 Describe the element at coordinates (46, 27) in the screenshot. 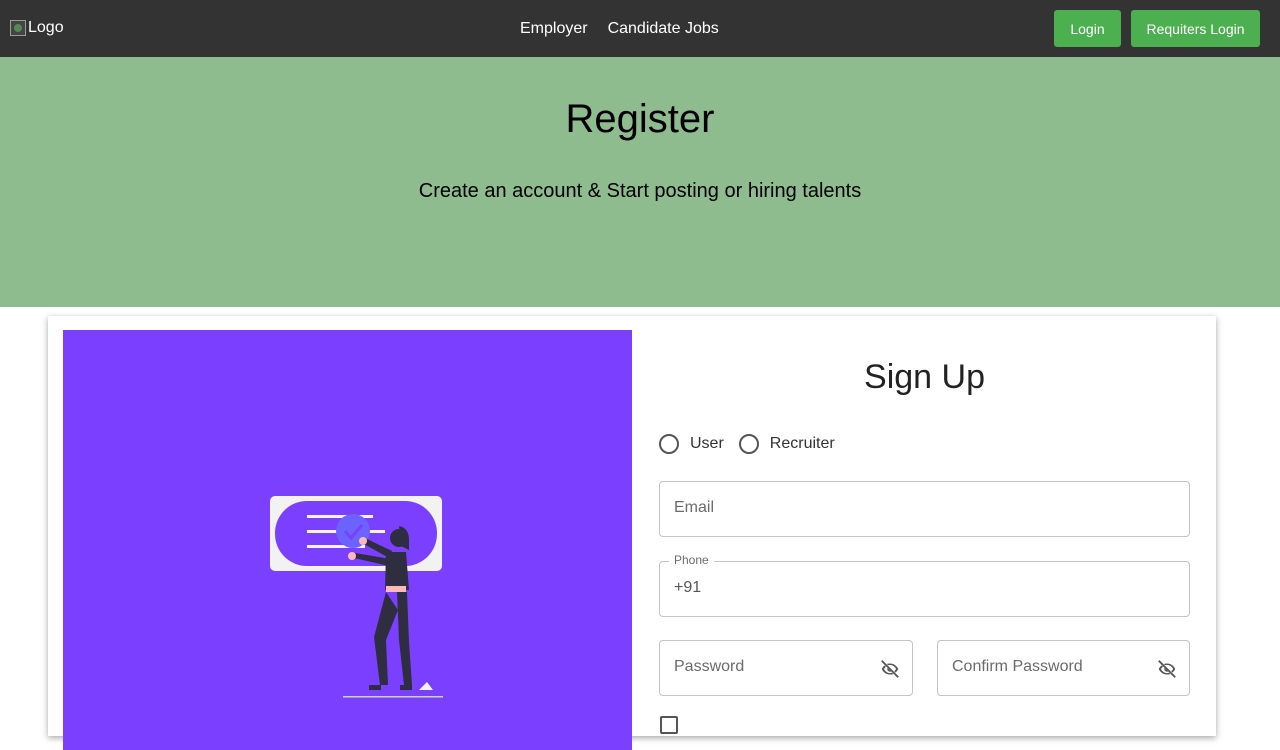

I see `logo-alt-text: Logo` at that location.